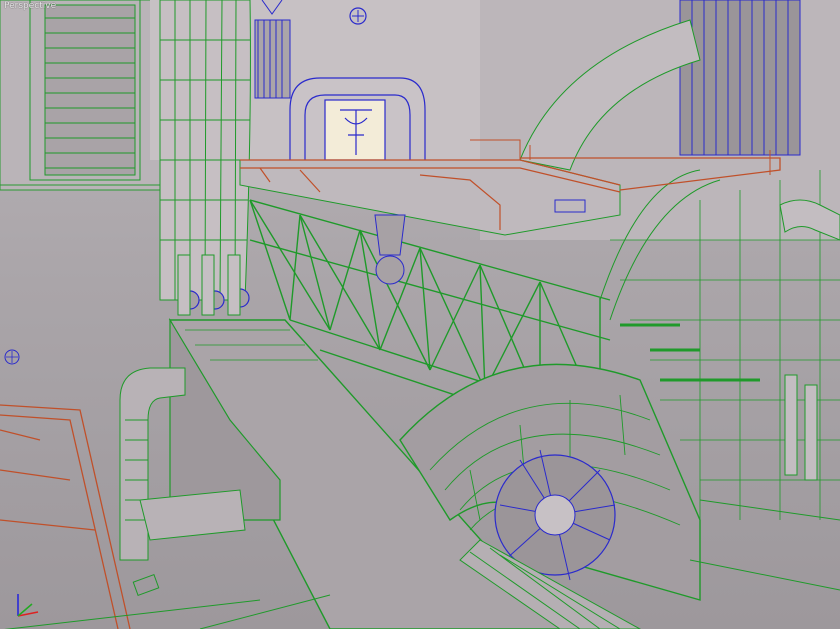  Describe the element at coordinates (28, 605) in the screenshot. I see `axis-tripod-icon` at that location.